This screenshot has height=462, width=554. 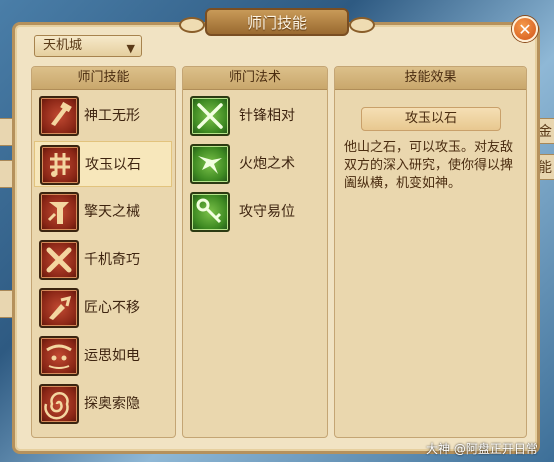 I want to click on skill-item-qianji: 千机奇巧, so click(x=103, y=260).